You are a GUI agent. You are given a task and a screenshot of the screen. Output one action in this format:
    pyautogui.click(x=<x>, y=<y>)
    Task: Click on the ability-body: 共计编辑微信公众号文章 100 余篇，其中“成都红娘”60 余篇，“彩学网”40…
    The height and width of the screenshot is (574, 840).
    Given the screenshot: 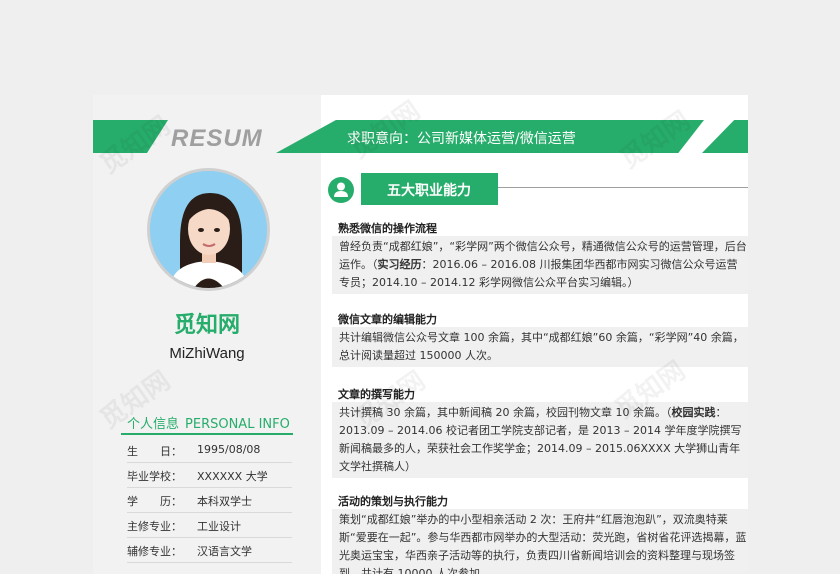 What is the action you would take?
    pyautogui.click(x=540, y=347)
    